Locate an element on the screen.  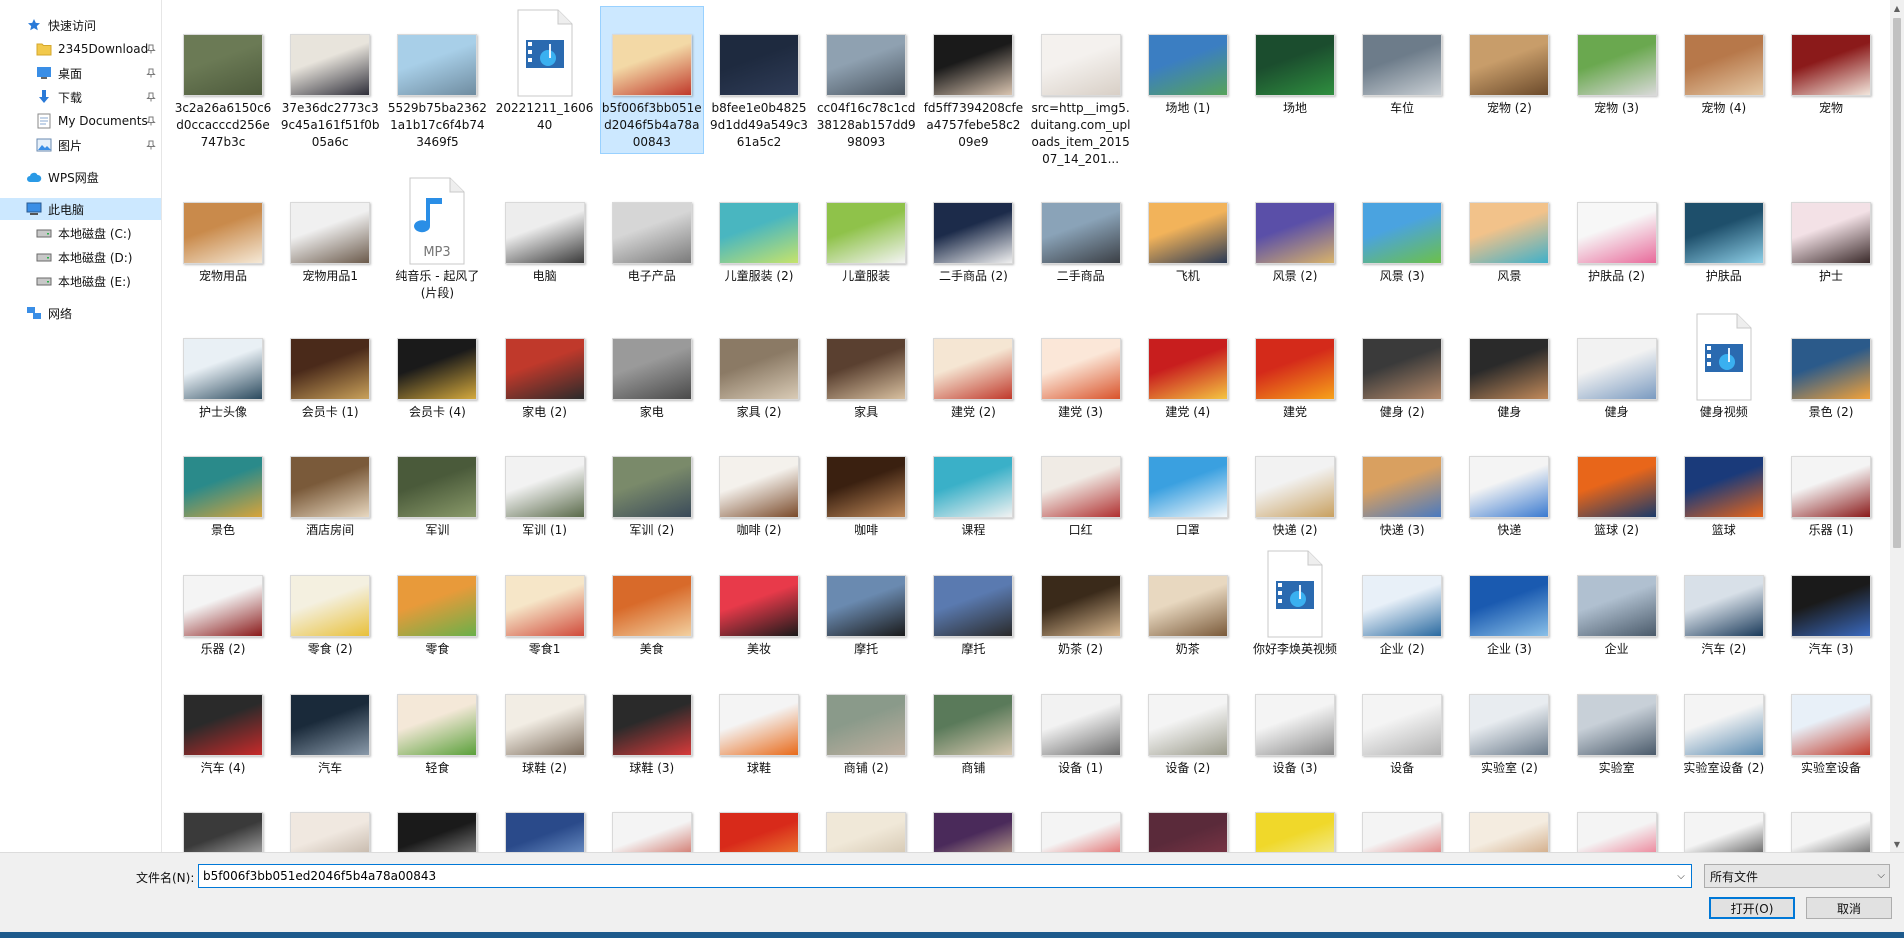
file-tile-image: 儿童服装 is located at coordinates (866, 244).